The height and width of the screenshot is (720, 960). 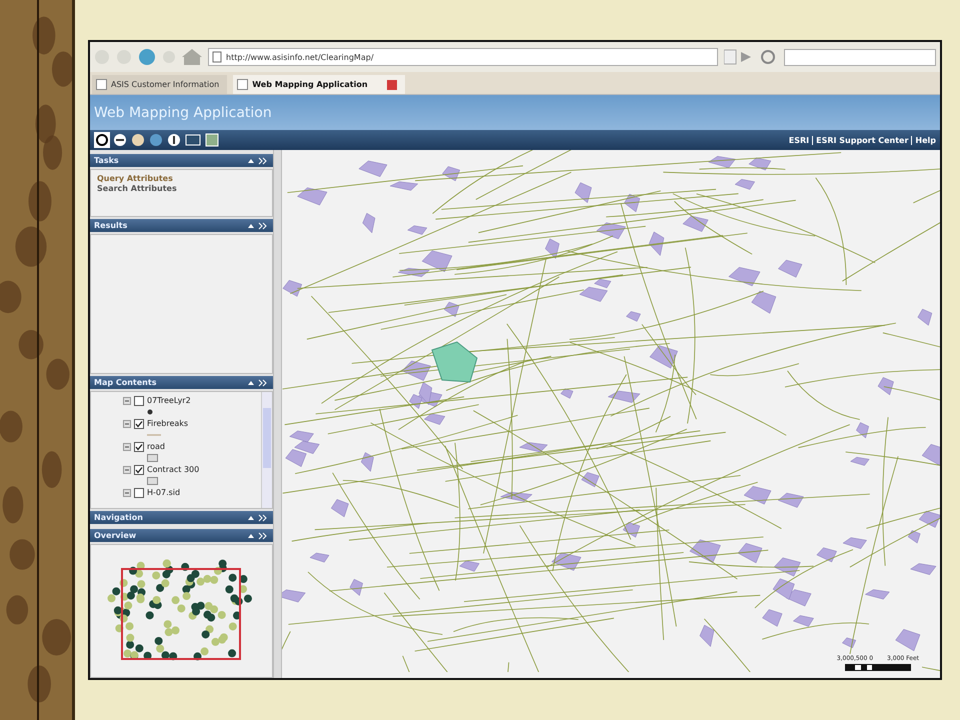 What do you see at coordinates (877, 667) in the screenshot?
I see `scale-bar-icon` at bounding box center [877, 667].